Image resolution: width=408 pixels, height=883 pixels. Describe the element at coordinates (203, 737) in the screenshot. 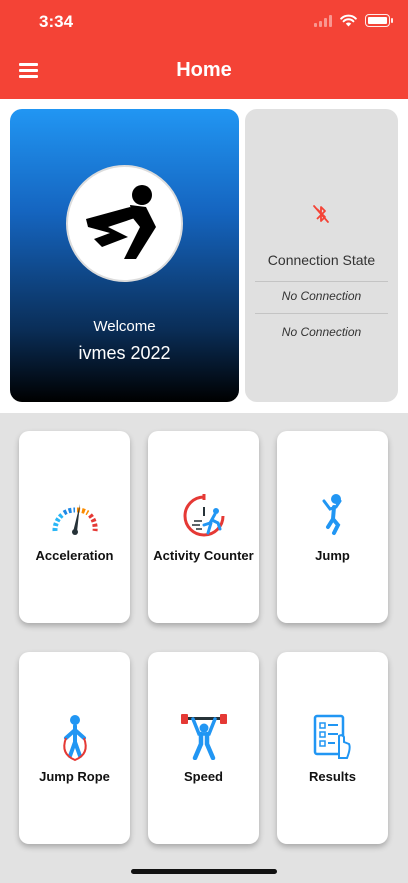

I see `weightlifter-icon` at that location.